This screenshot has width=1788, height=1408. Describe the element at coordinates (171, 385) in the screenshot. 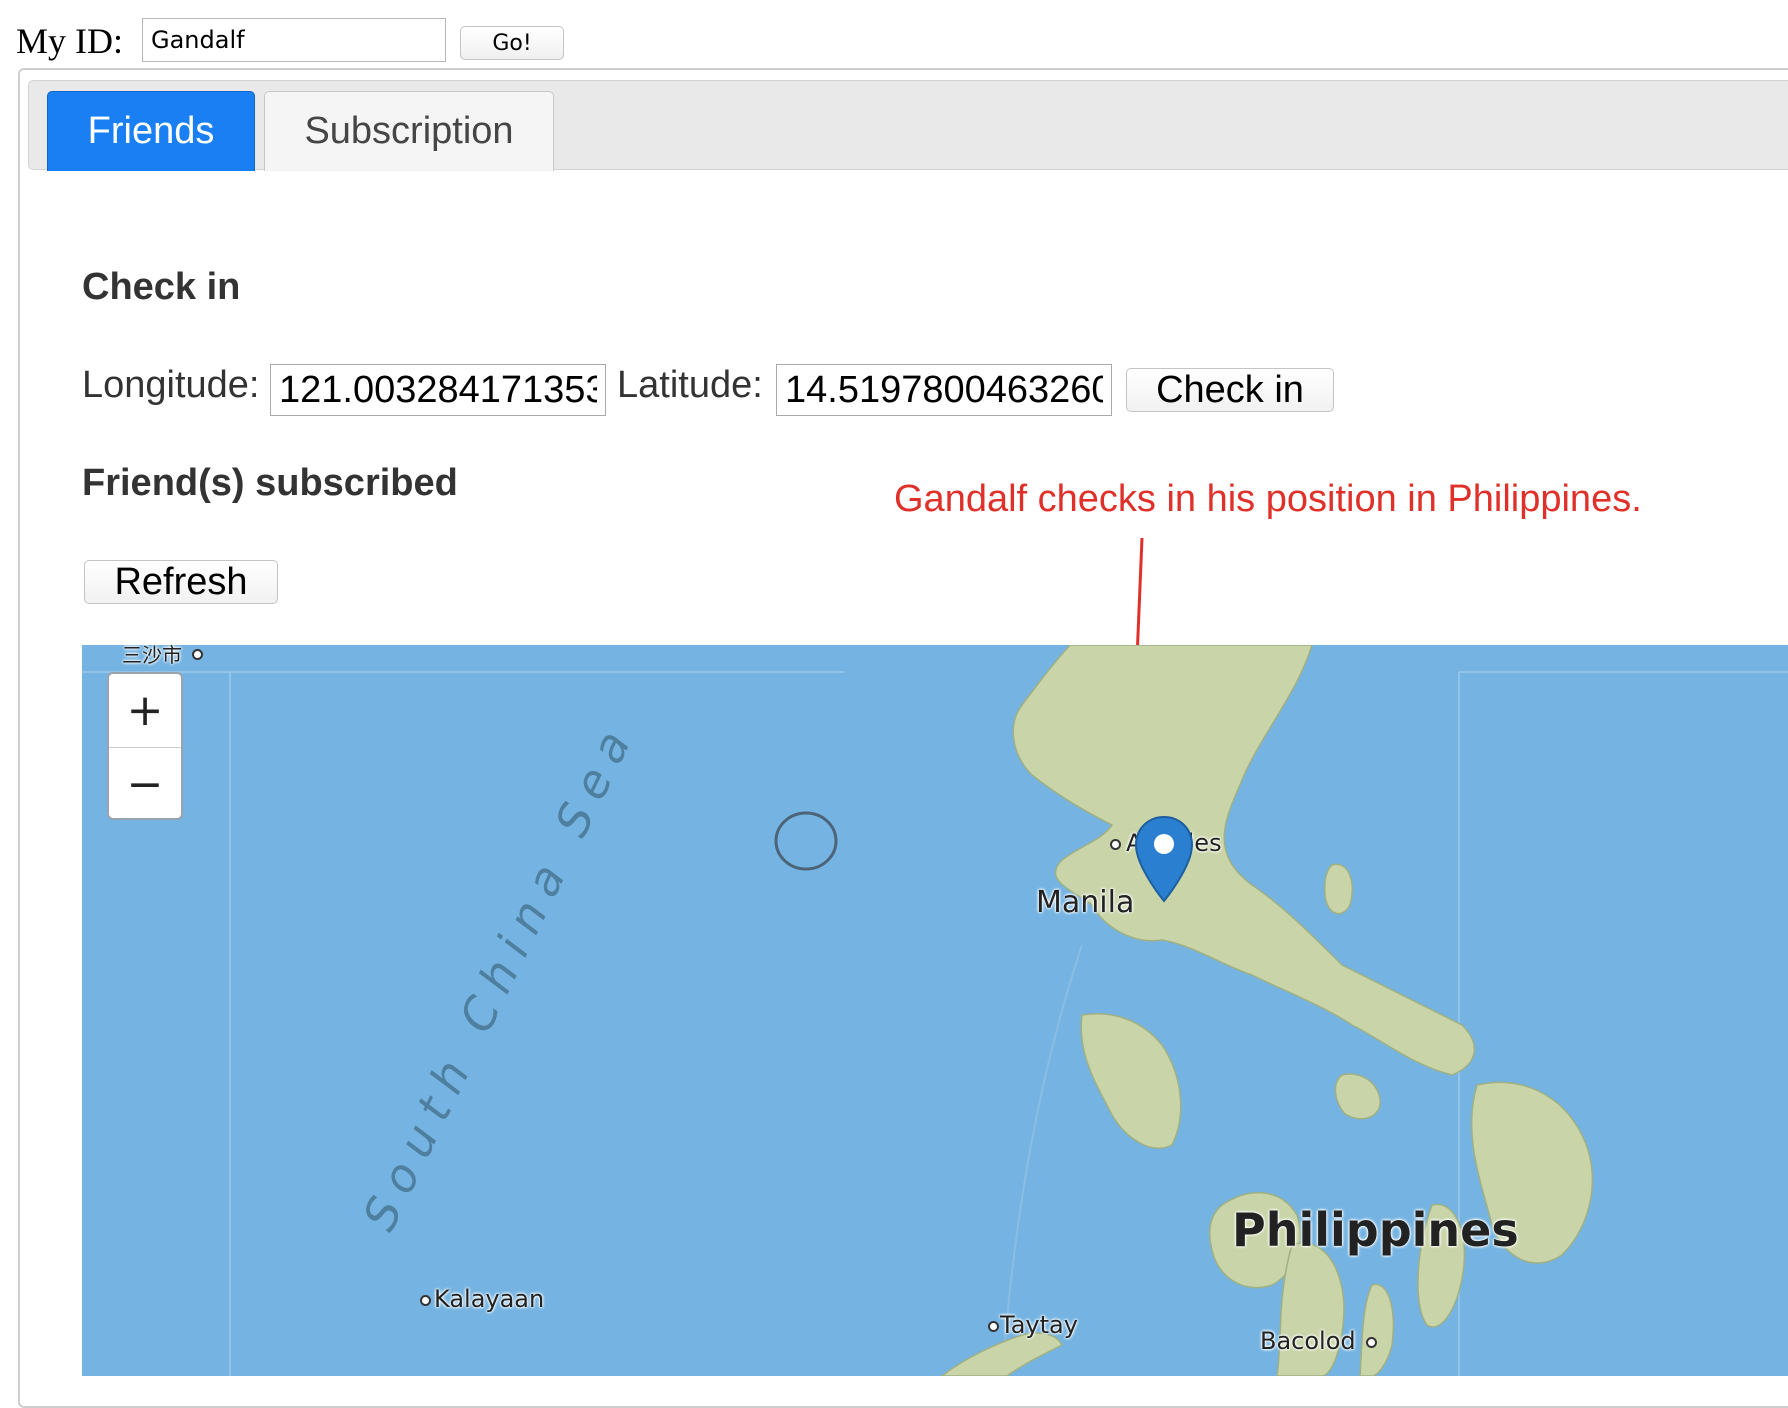

I see `longitude-label: Longitude:` at that location.